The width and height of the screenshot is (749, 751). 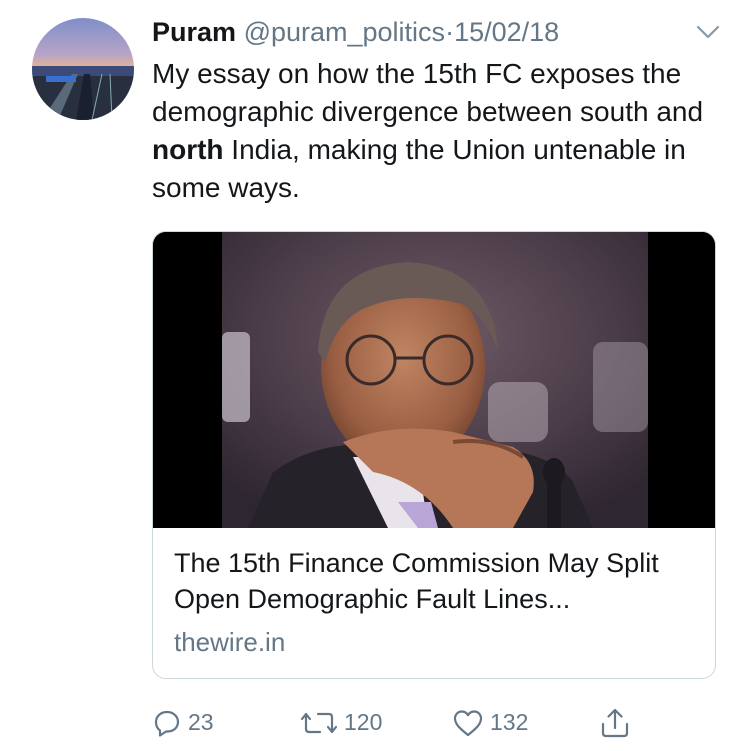 What do you see at coordinates (83, 69) in the screenshot?
I see `avatar` at bounding box center [83, 69].